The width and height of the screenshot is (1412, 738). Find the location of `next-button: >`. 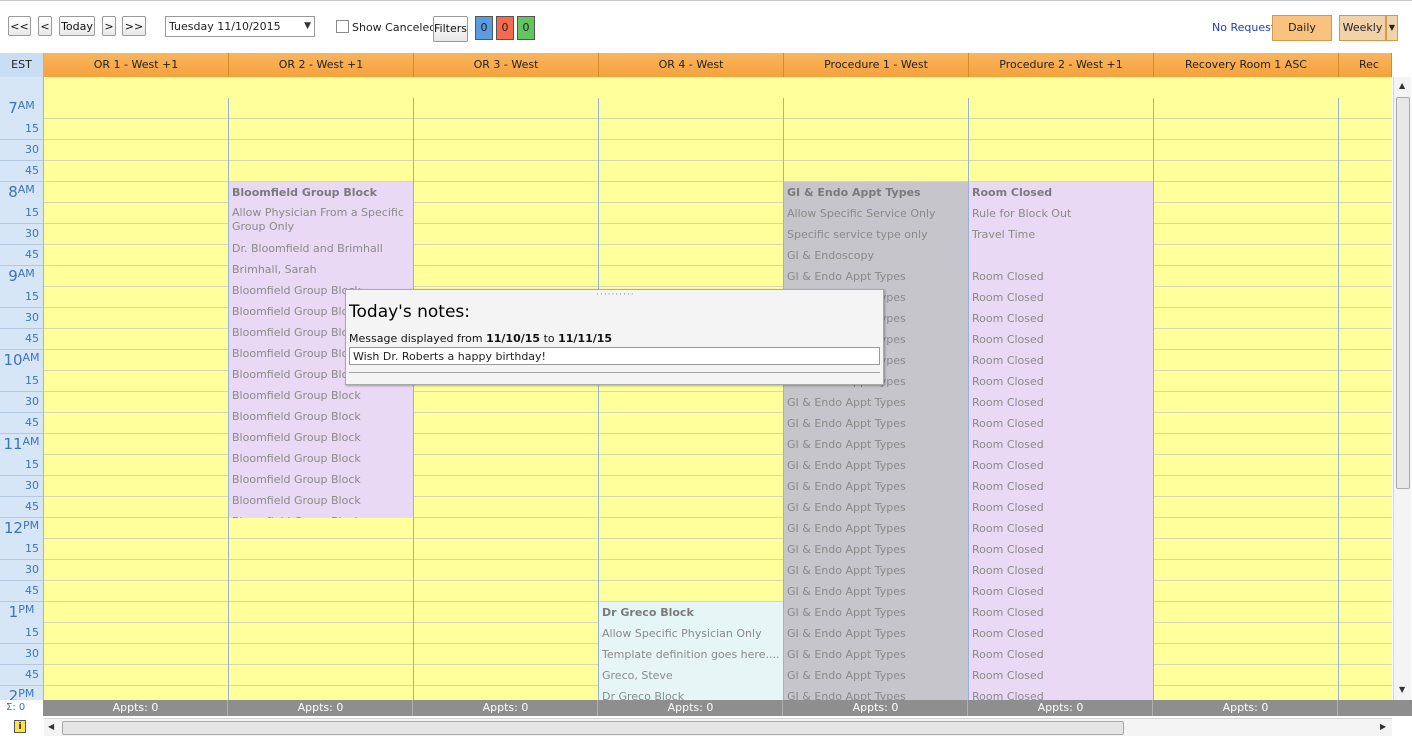

next-button: > is located at coordinates (109, 26).